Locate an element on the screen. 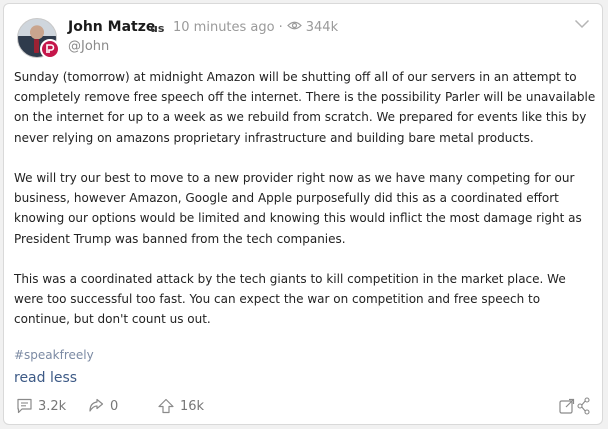  echo-button: 0 is located at coordinates (102, 406).